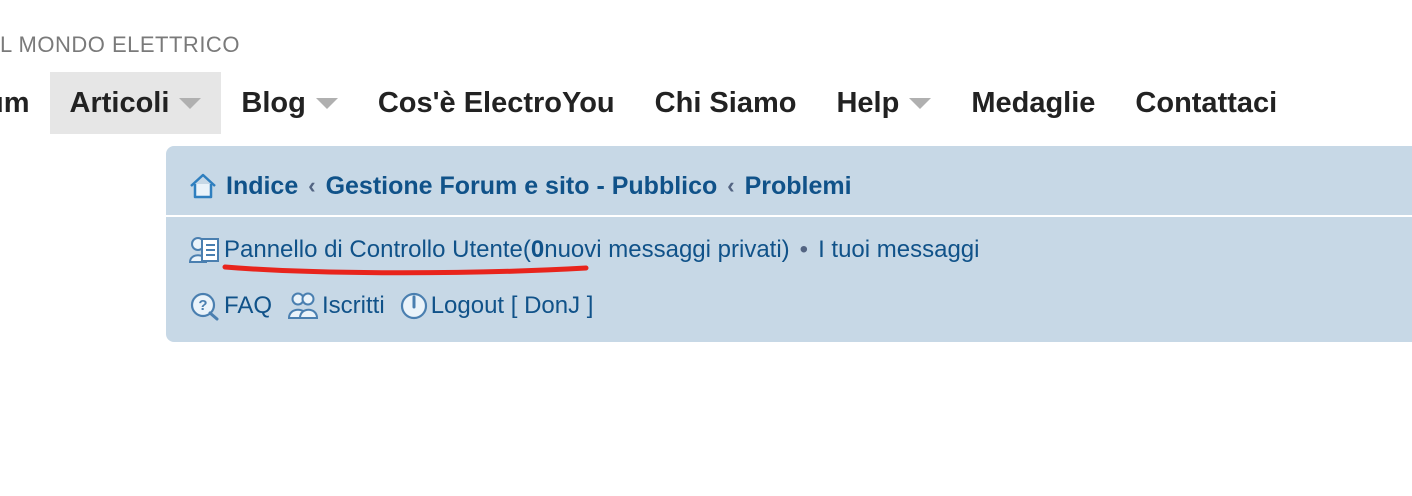  I want to click on breadcrumb-link-indice: Indice, so click(262, 186).